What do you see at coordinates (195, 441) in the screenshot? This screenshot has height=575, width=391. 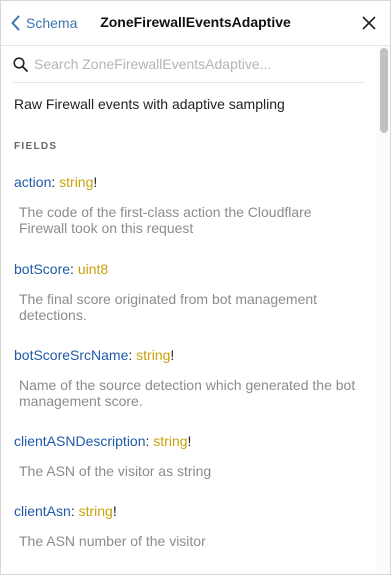 I see `field-signature: clientASNDescription: string!` at bounding box center [195, 441].